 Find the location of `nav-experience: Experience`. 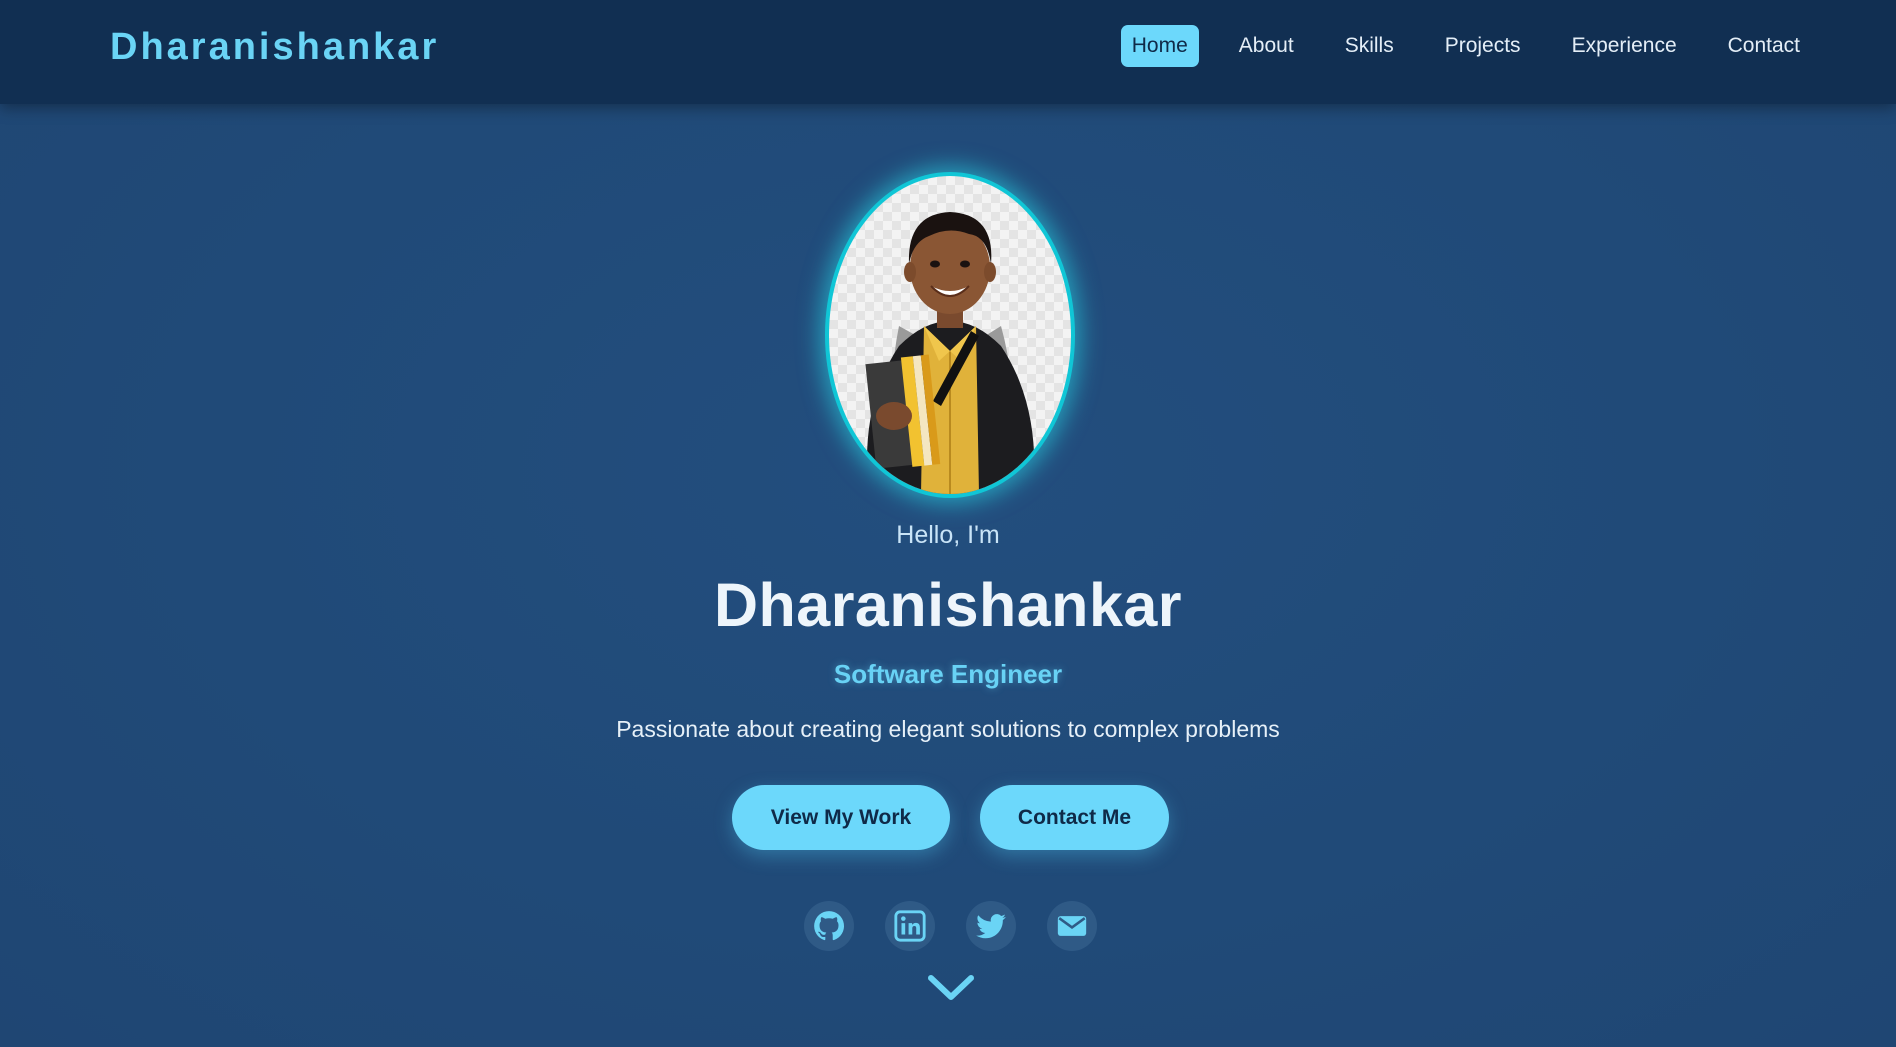

nav-experience: Experience is located at coordinates (1624, 46).